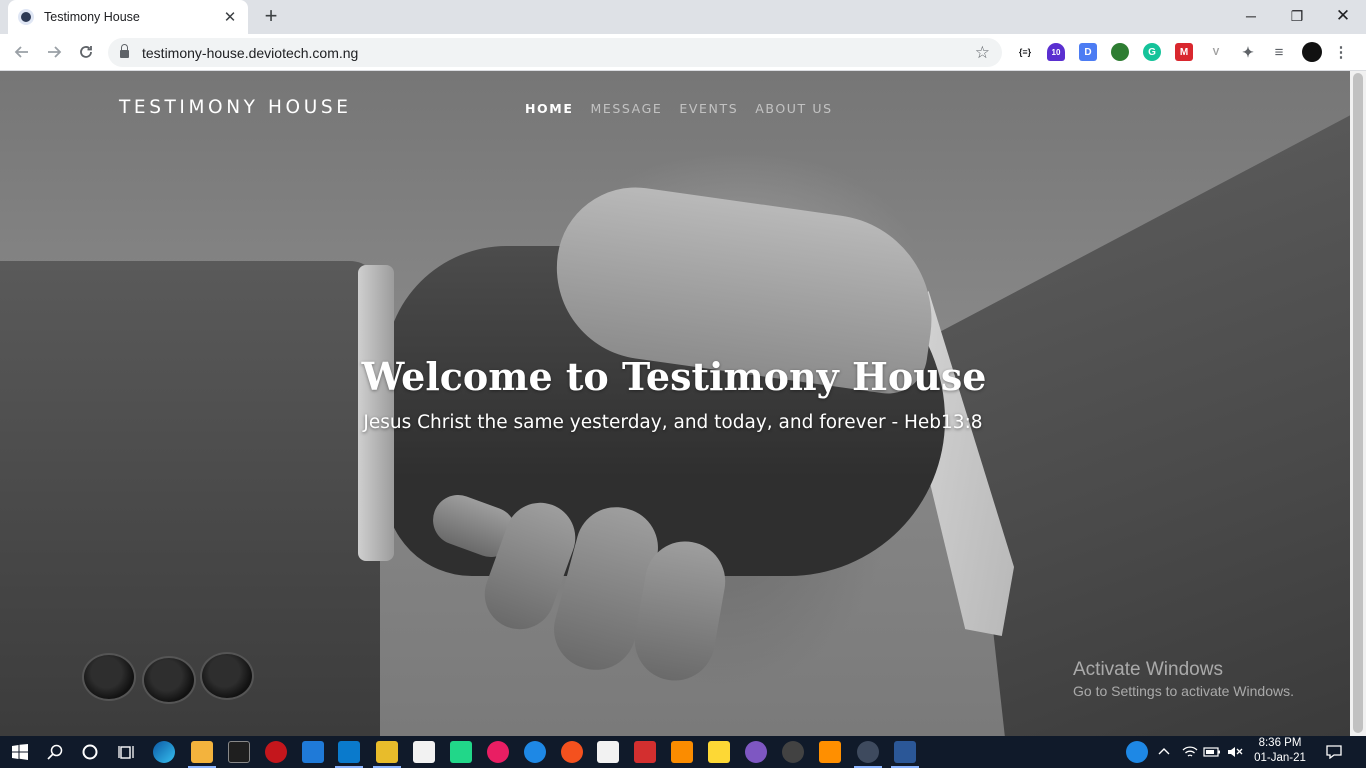 Image resolution: width=1366 pixels, height=768 pixels. I want to click on nav-events: EVENTS, so click(708, 108).